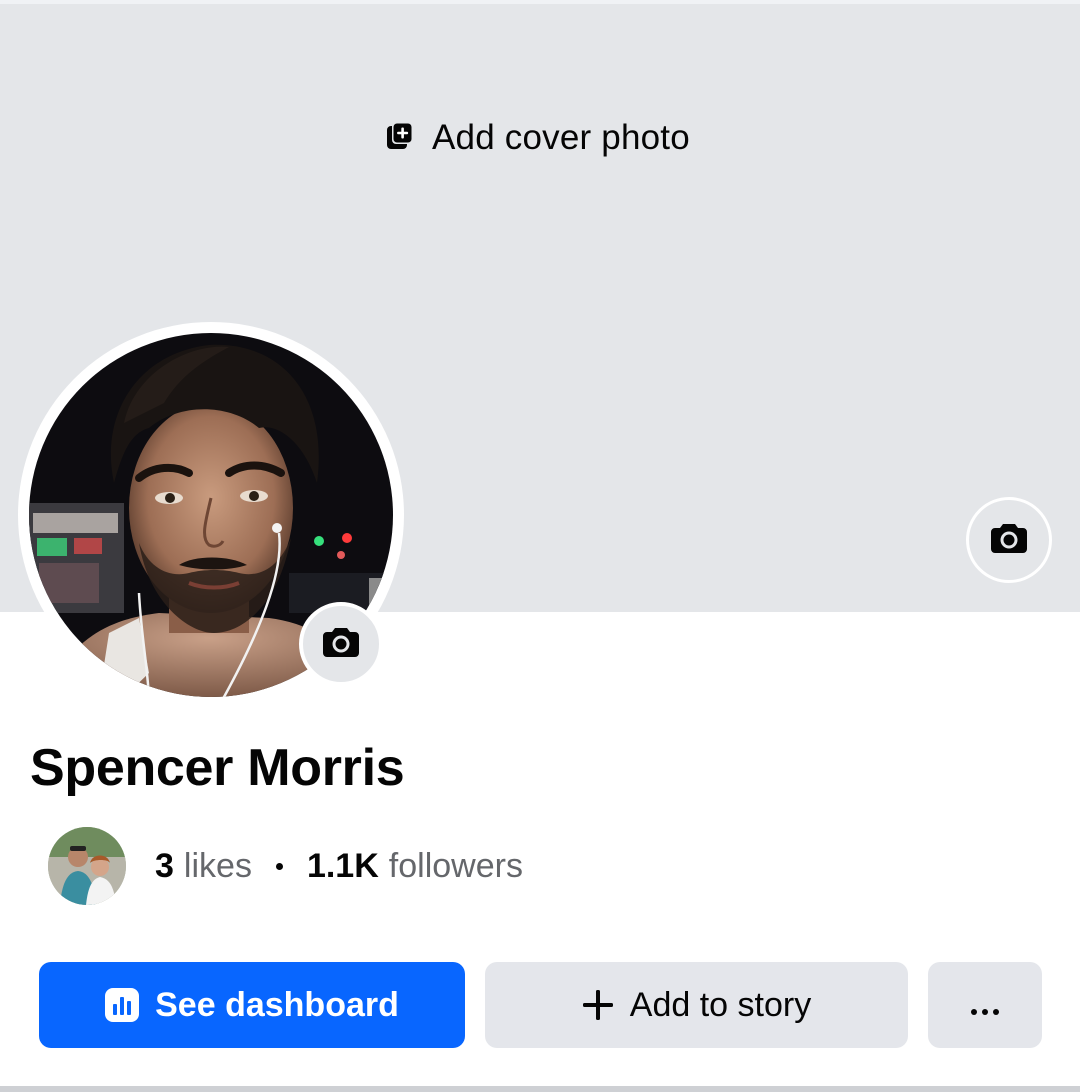 Image resolution: width=1080 pixels, height=1092 pixels. Describe the element at coordinates (720, 1004) in the screenshot. I see `add-to-story-label: Add to story` at that location.